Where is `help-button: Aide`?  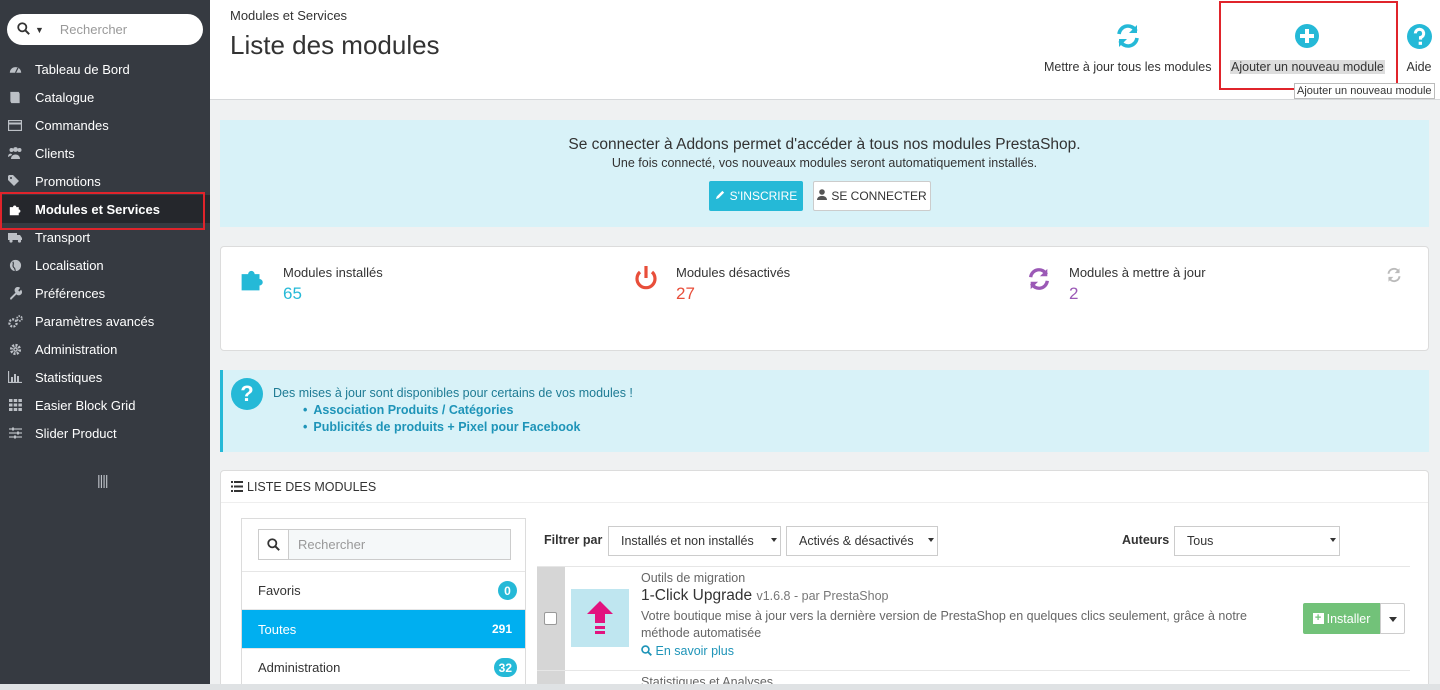 help-button: Aide is located at coordinates (1419, 48).